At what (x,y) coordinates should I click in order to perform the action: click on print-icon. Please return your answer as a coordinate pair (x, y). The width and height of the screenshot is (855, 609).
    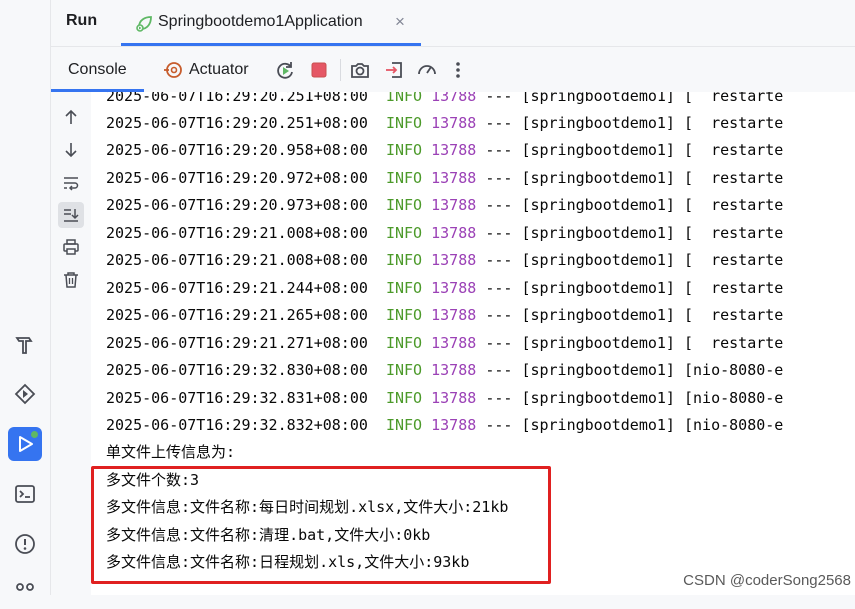
    Looking at the image, I should click on (71, 247).